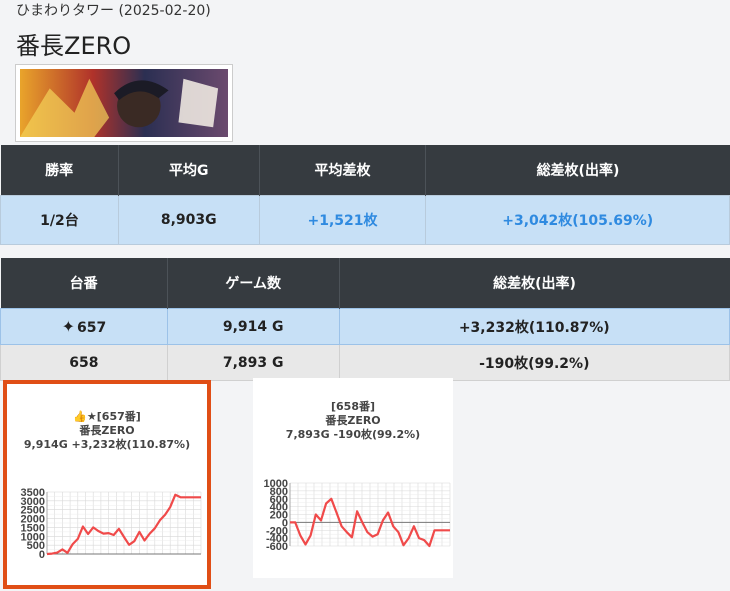  Describe the element at coordinates (59, 170) in the screenshot. I see `header-win-rate: 勝率` at that location.